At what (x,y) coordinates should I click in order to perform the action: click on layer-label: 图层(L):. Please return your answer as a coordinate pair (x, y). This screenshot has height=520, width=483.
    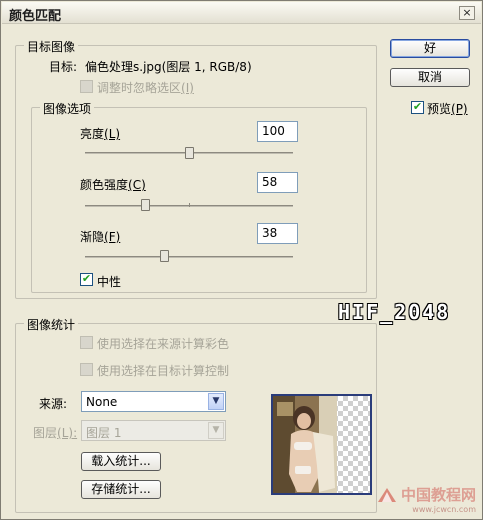
    Looking at the image, I should click on (55, 432).